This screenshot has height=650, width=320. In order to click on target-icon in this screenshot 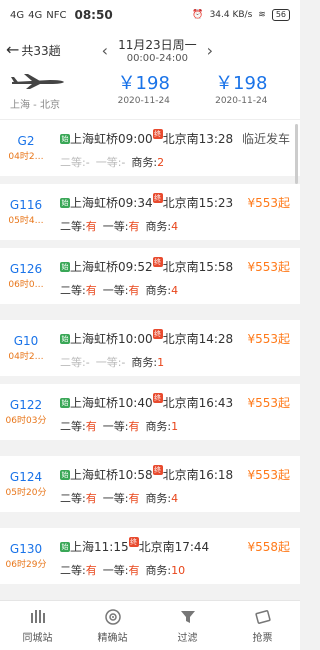, I will do `click(112, 616)`.